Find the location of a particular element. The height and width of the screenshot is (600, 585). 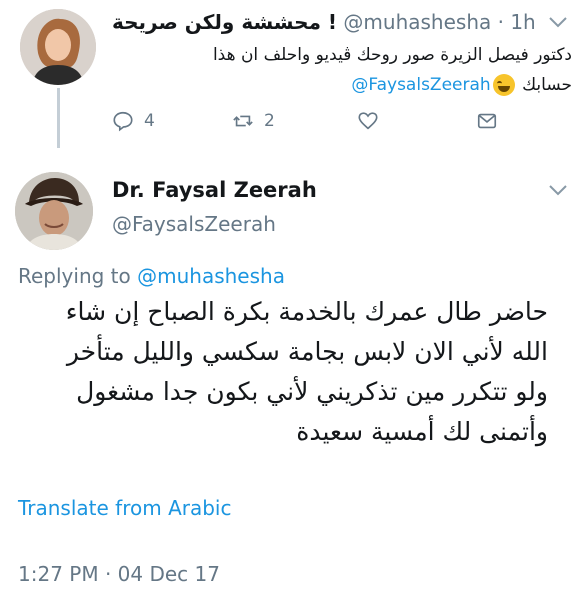

reply-count: 4 is located at coordinates (149, 121).